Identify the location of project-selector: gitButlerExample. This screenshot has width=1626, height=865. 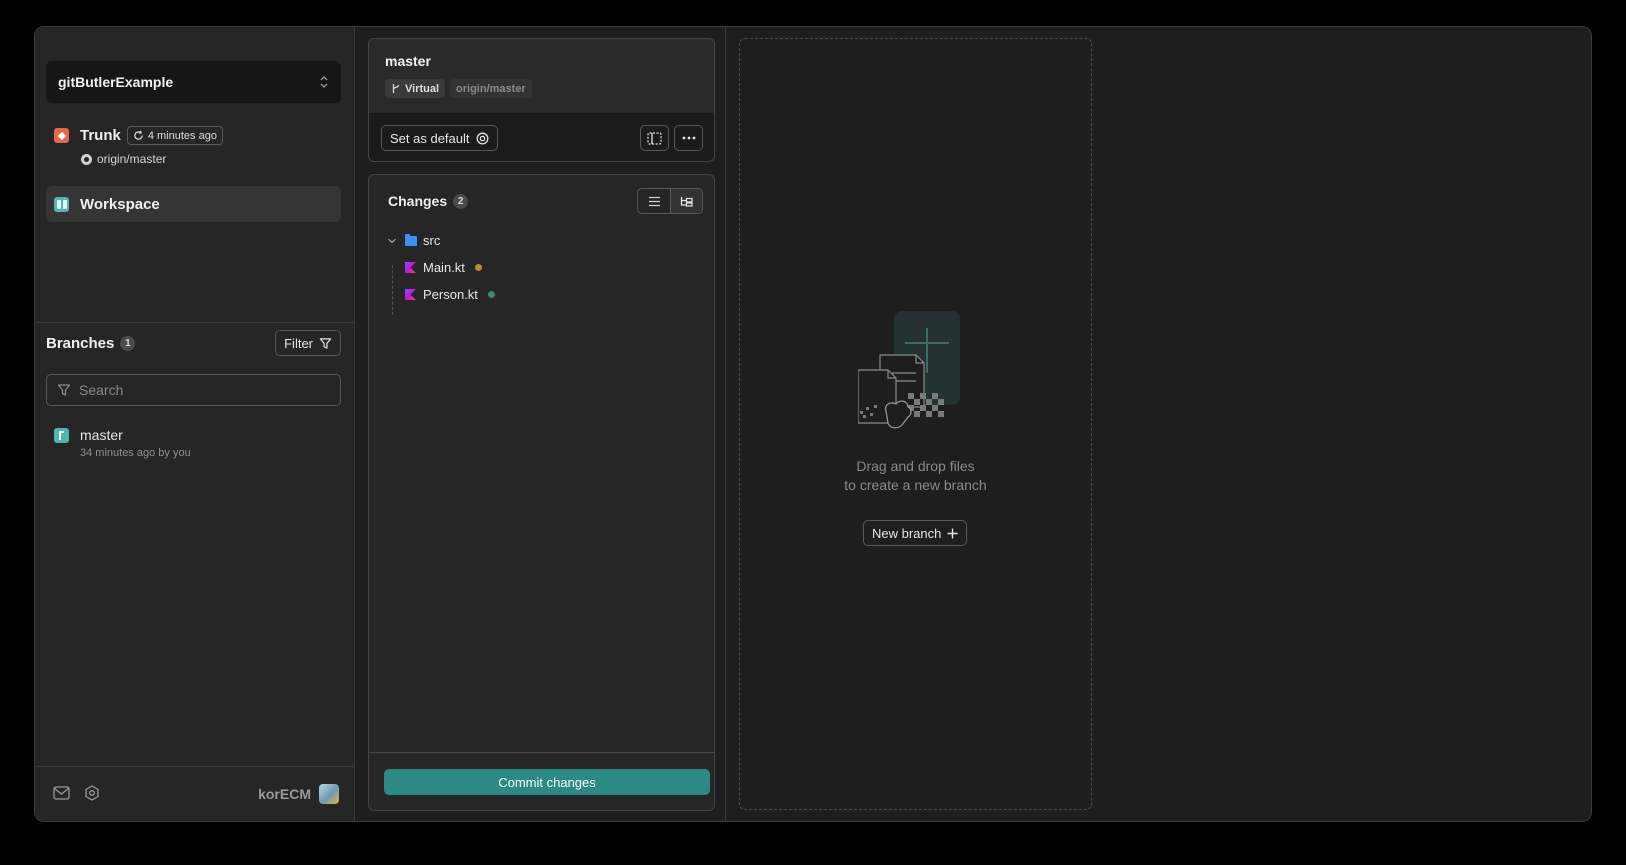
(193, 82).